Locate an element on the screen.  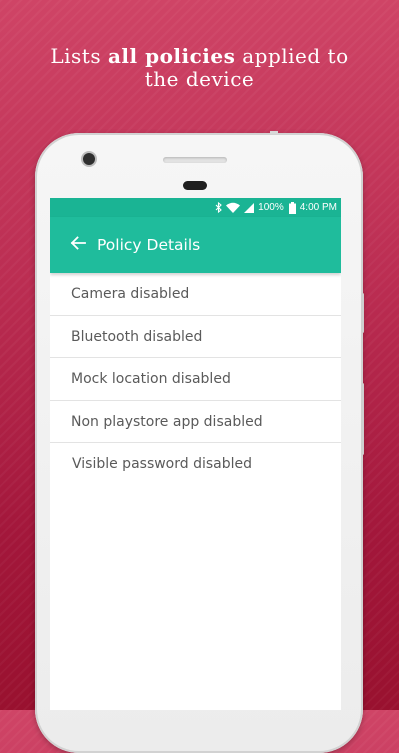
front-camera is located at coordinates (89, 159).